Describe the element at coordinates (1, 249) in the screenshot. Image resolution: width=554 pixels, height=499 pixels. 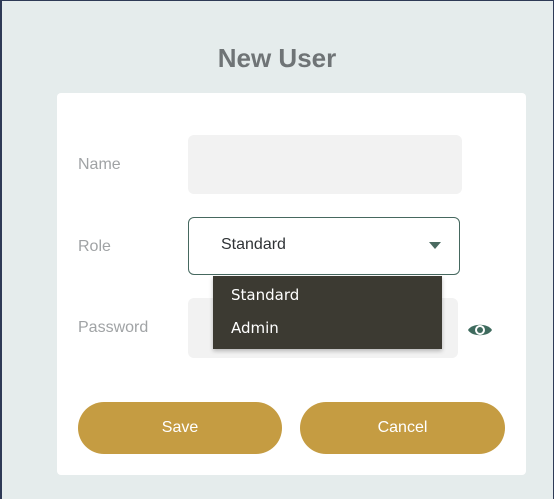
I see `window-frame-left` at that location.